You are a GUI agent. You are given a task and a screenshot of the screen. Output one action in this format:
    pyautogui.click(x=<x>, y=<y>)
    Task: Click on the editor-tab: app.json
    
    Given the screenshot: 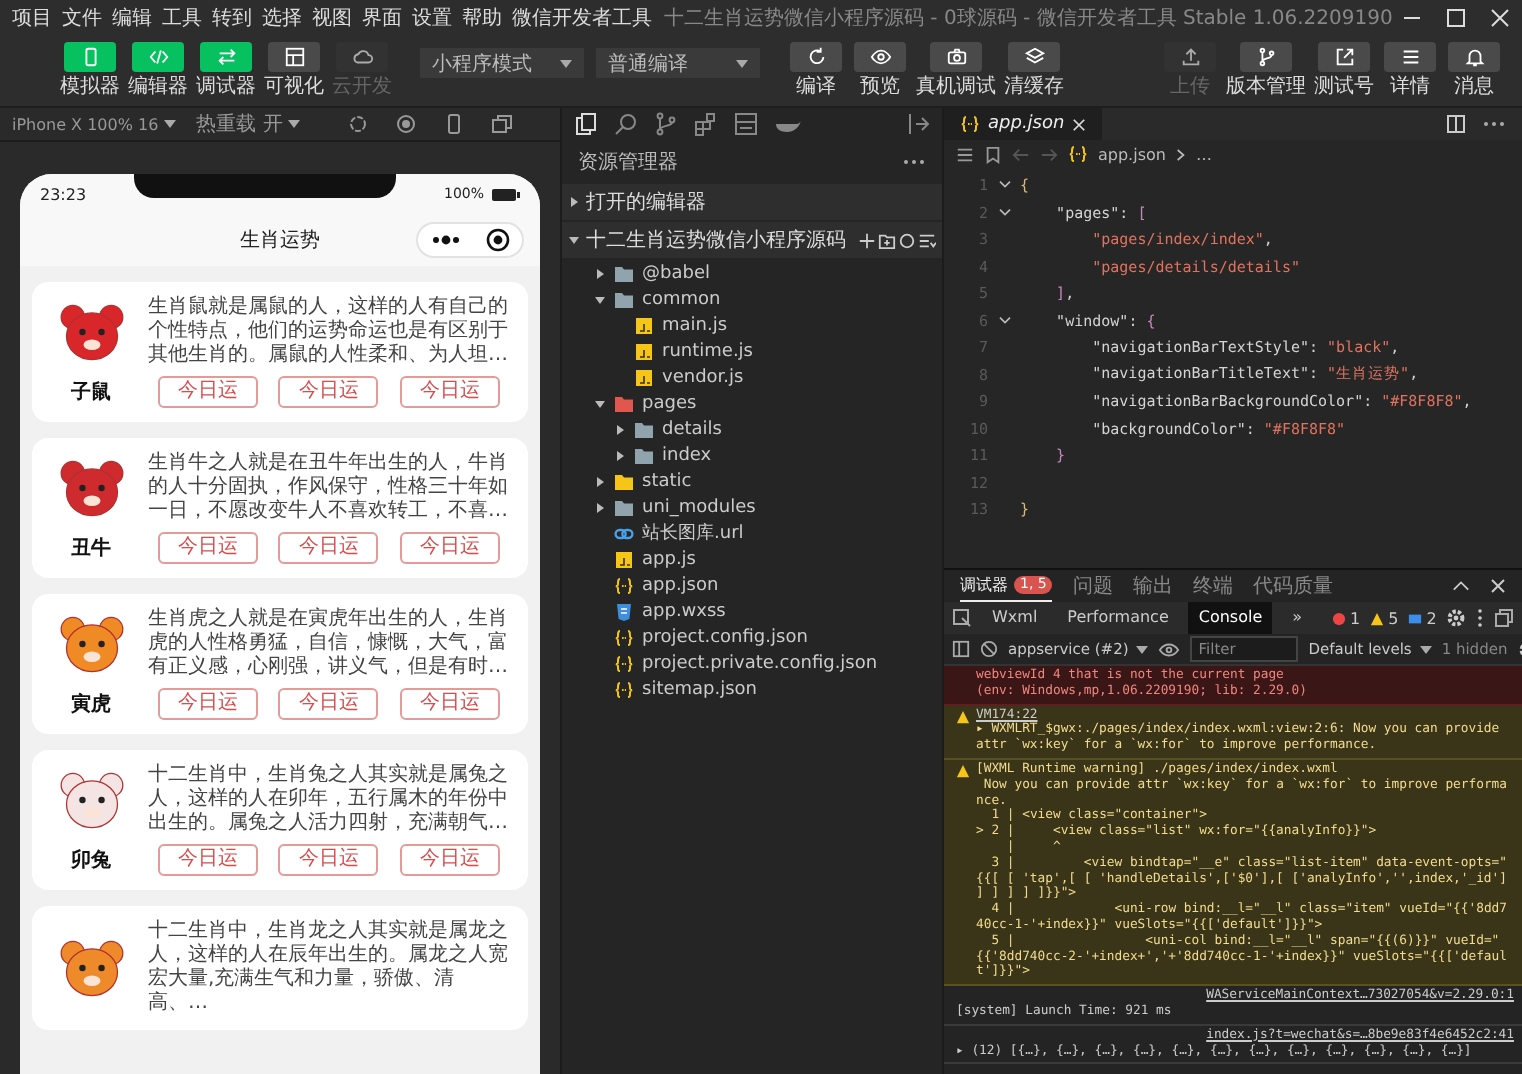 What is the action you would take?
    pyautogui.click(x=1023, y=124)
    